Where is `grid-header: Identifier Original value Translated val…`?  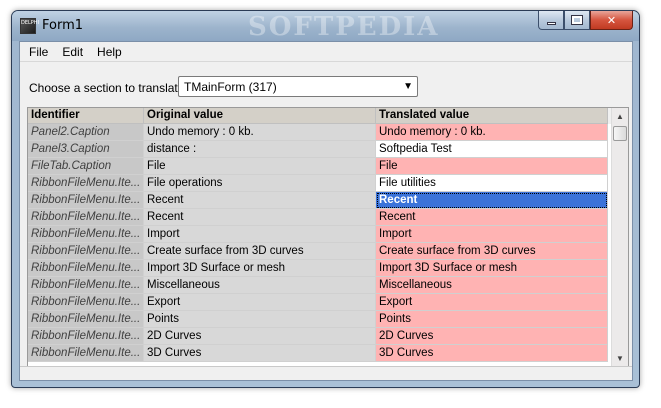 grid-header: Identifier Original value Translated val… is located at coordinates (320, 116).